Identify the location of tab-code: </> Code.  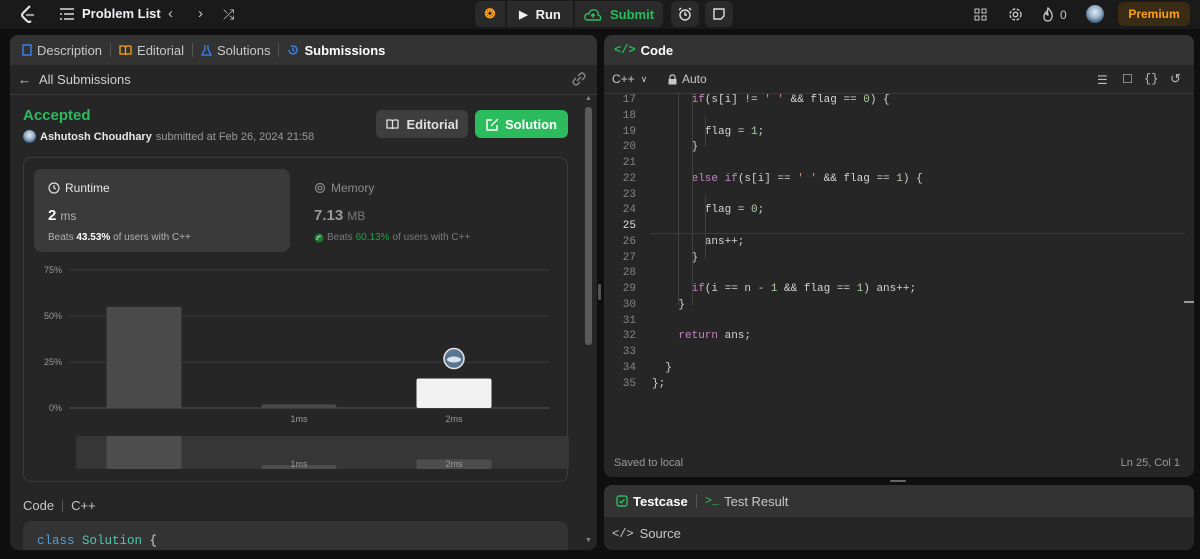
(643, 50).